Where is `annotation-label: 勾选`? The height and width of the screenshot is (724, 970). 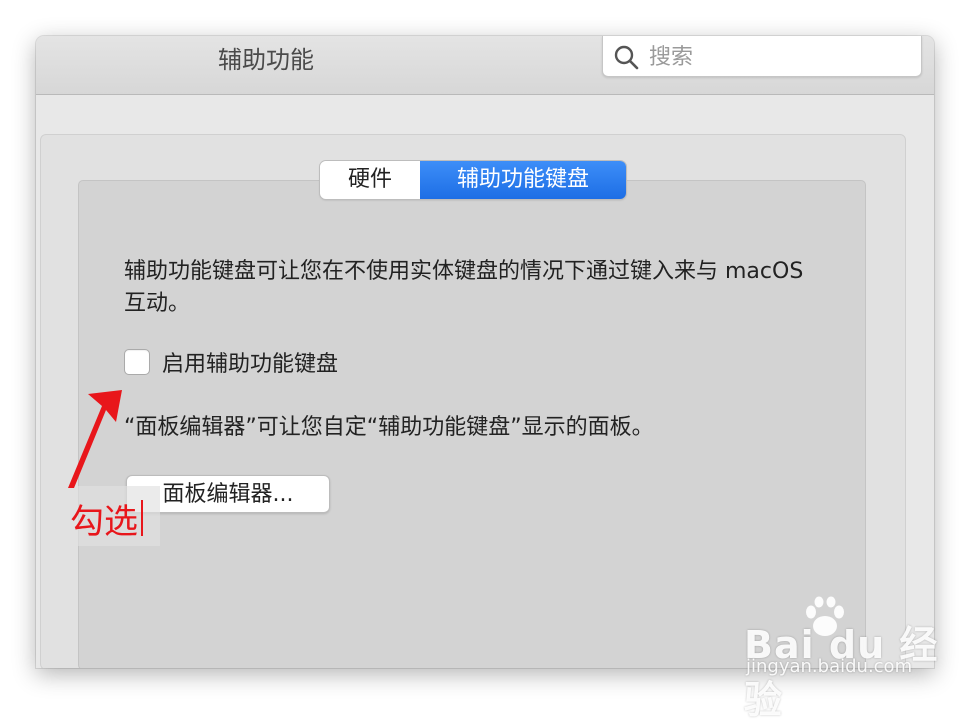
annotation-label: 勾选 is located at coordinates (104, 522).